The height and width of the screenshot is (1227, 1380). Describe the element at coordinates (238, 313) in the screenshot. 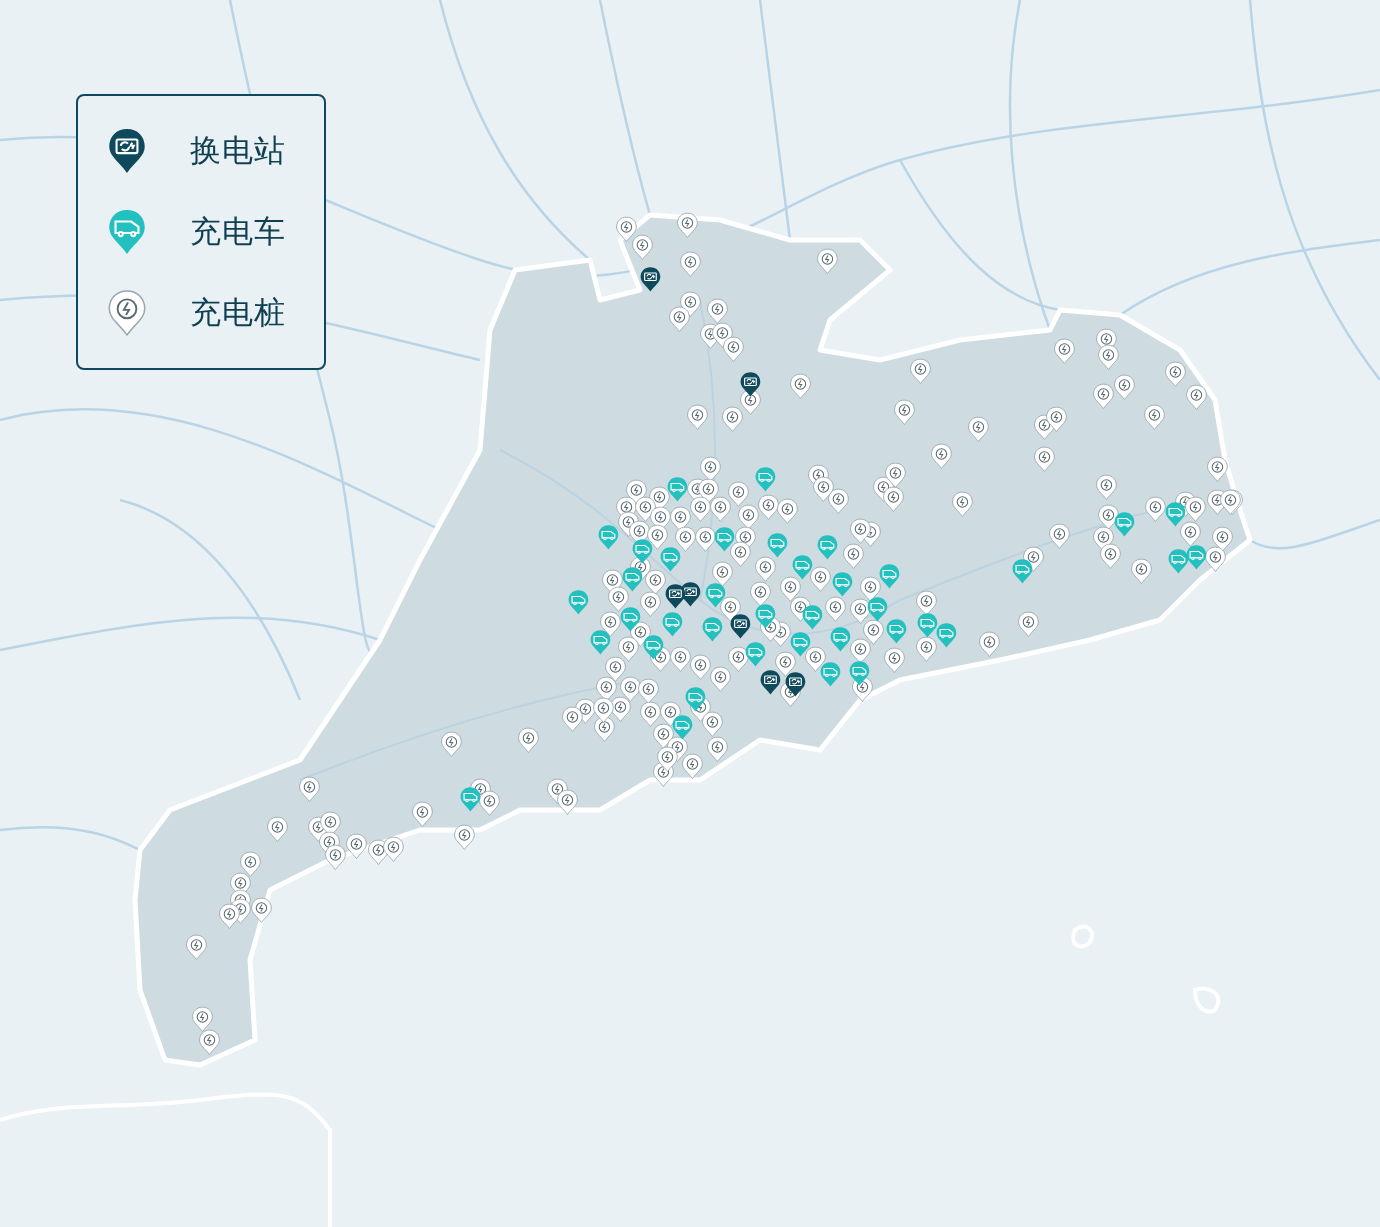

I see `legend-label: 充电桩` at that location.